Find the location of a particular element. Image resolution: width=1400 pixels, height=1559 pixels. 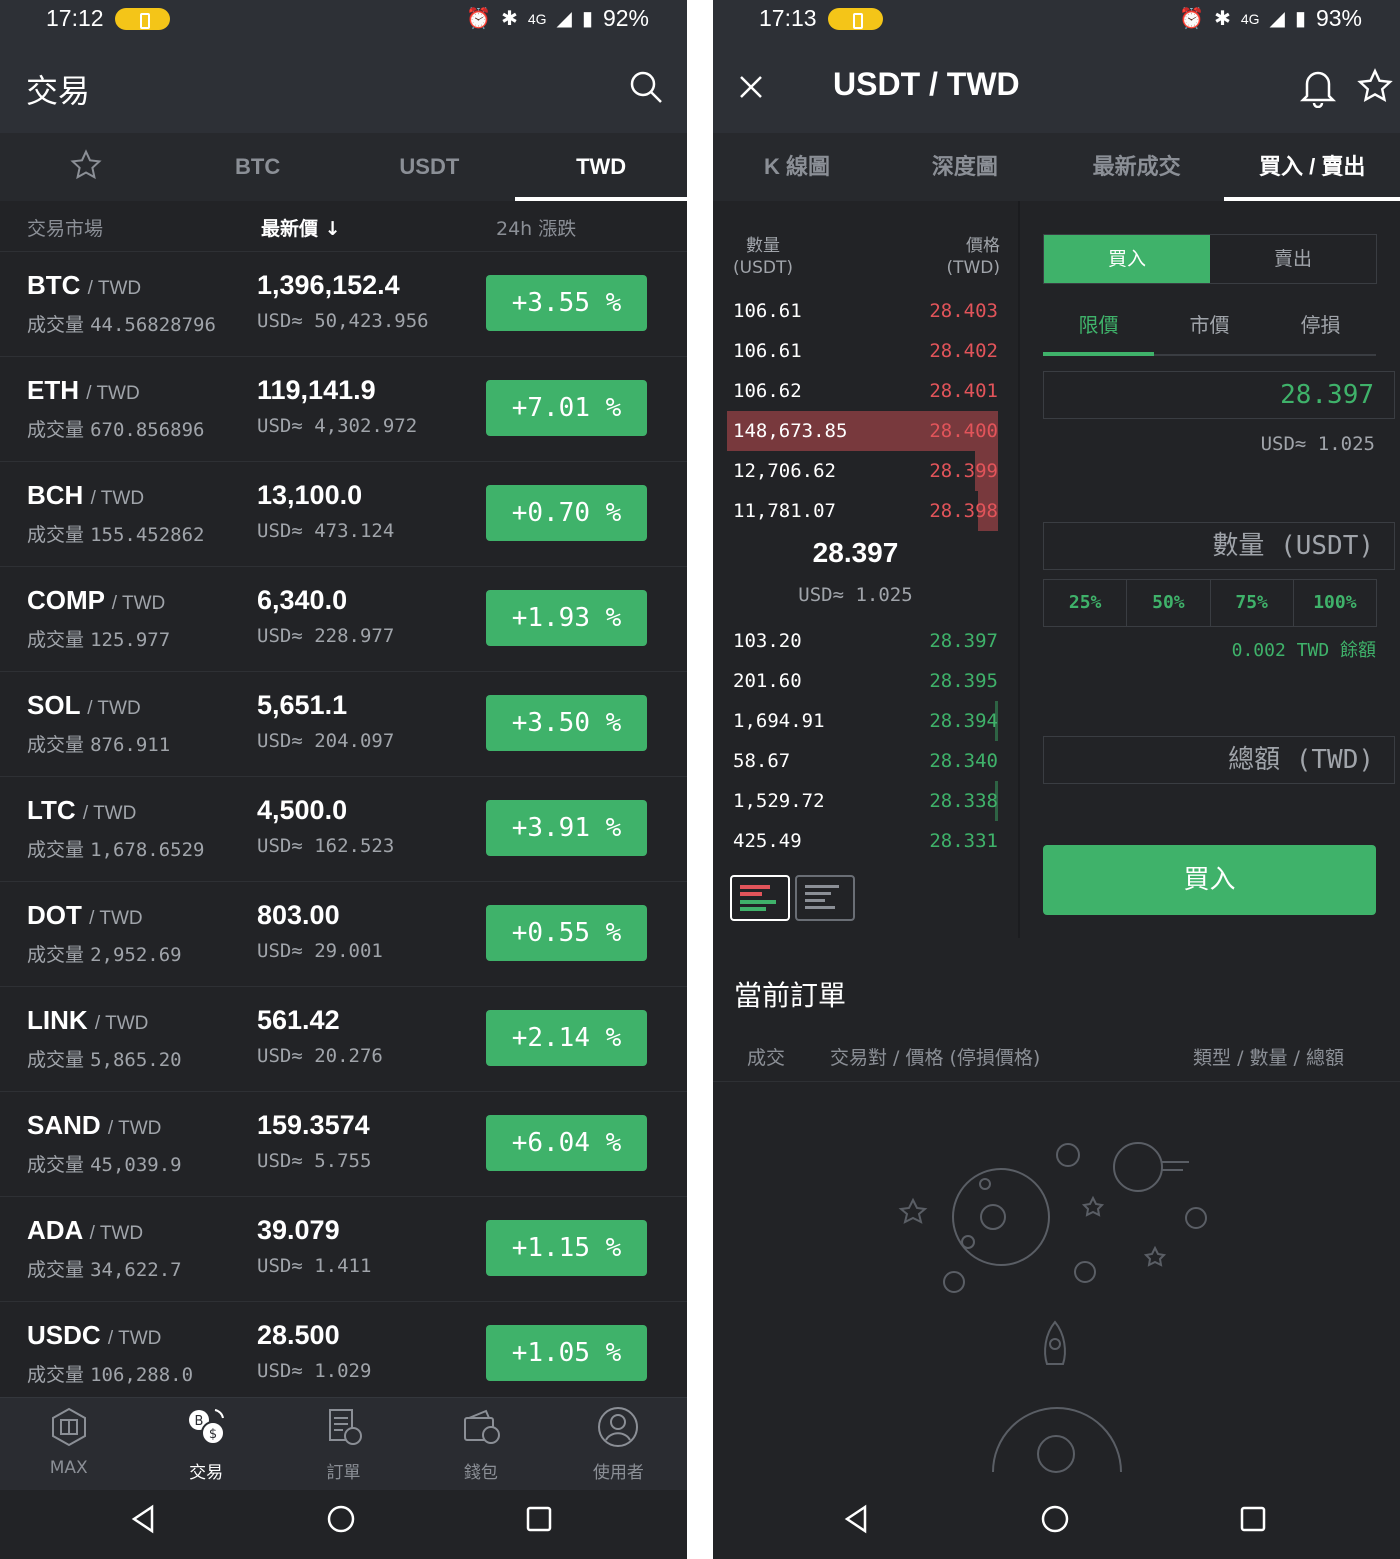

side-buy: 買入 is located at coordinates (1127, 259).